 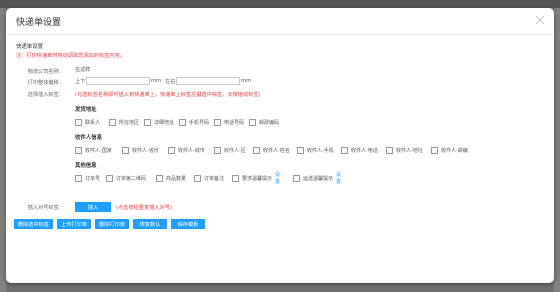 I want to click on checkbox-label: 订单号, so click(x=93, y=178).